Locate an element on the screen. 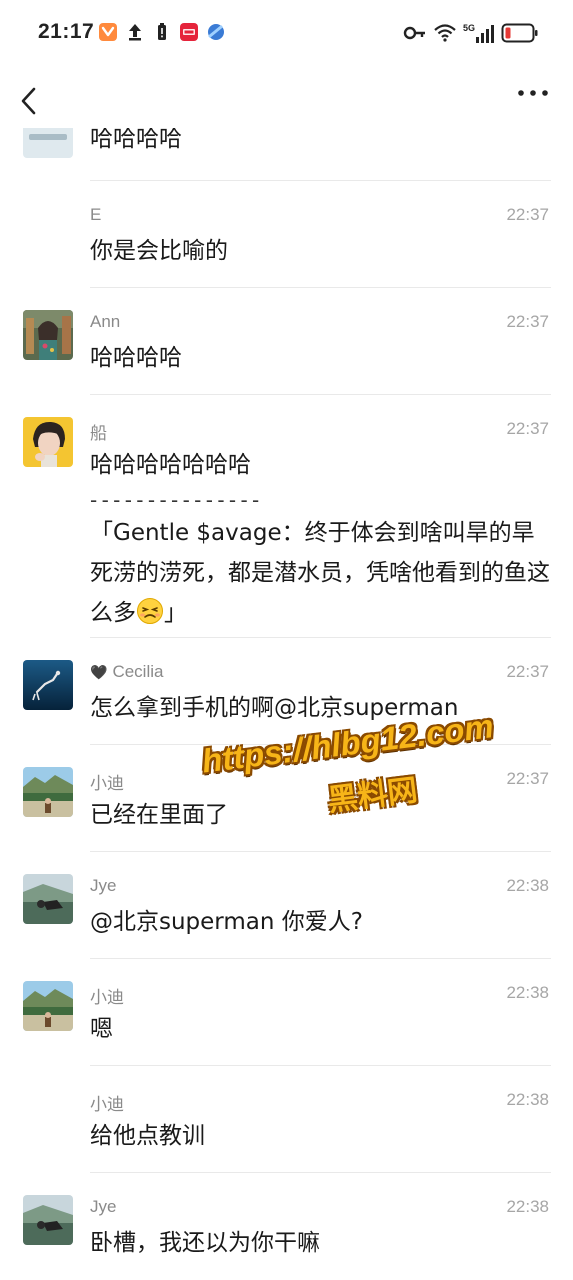  more-options-button is located at coordinates (533, 95).